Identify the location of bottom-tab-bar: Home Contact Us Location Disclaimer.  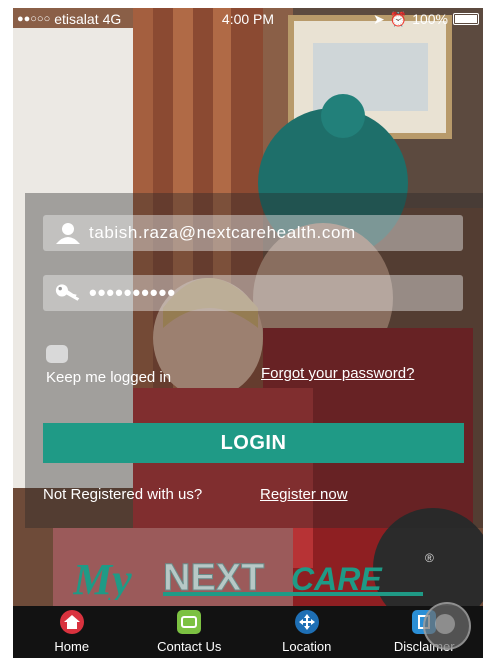
(248, 632).